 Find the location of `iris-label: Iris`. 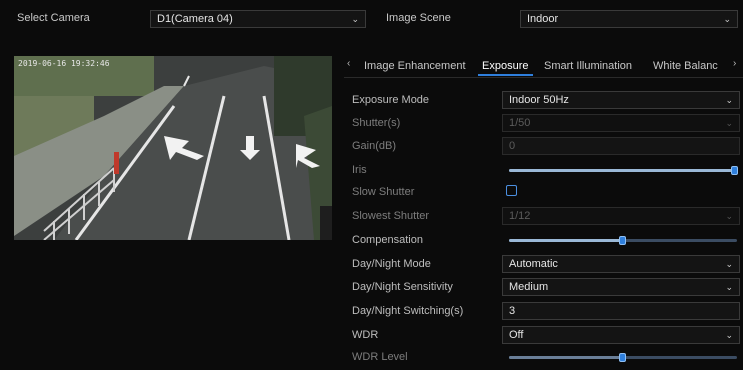

iris-label: Iris is located at coordinates (359, 170).